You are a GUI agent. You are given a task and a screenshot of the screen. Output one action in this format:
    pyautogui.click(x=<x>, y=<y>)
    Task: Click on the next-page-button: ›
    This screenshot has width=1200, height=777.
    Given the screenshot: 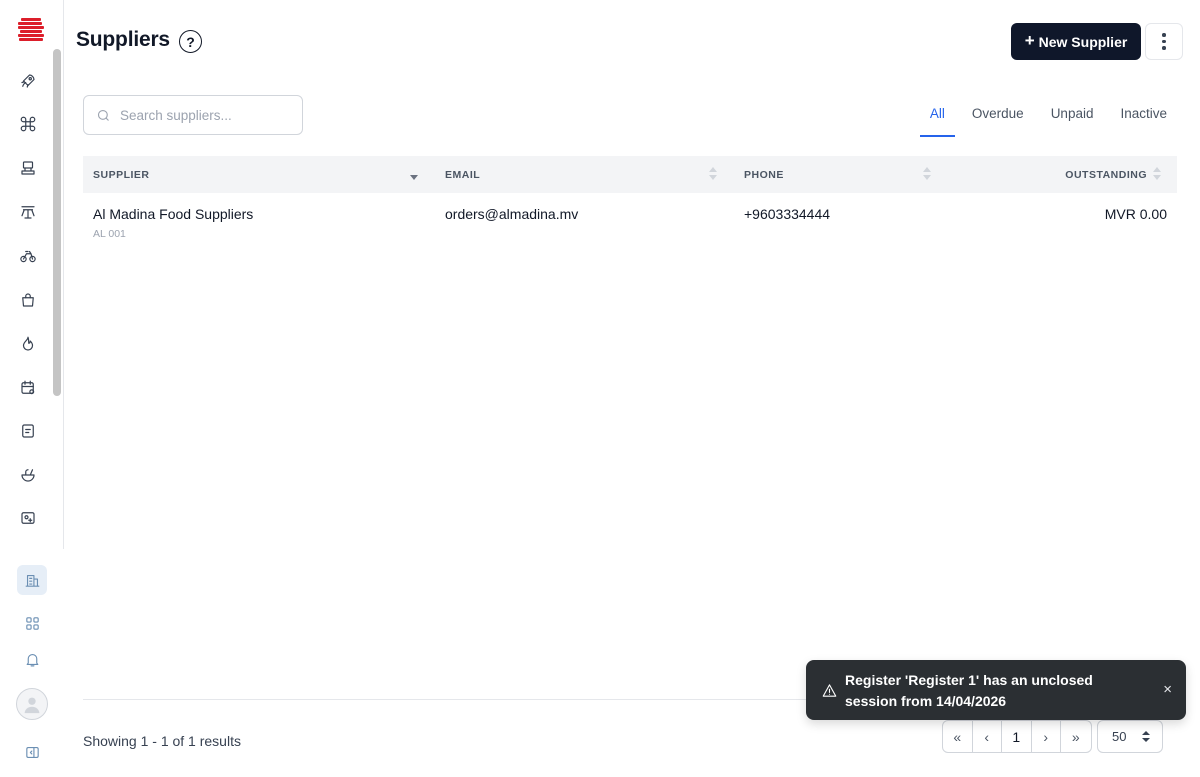 What is the action you would take?
    pyautogui.click(x=1046, y=736)
    